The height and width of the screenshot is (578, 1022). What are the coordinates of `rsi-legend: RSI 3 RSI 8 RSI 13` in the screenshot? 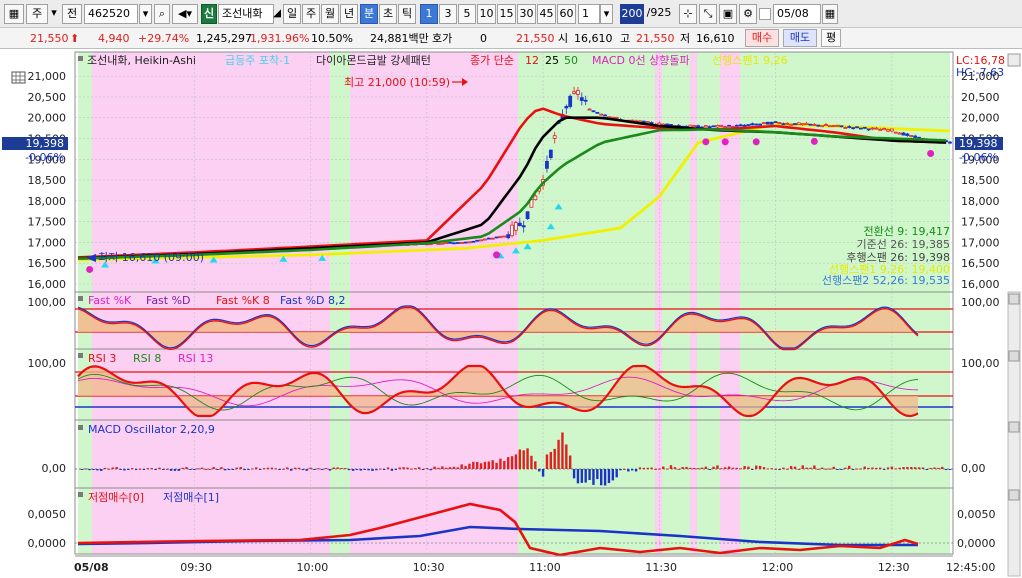 It's located at (145, 358).